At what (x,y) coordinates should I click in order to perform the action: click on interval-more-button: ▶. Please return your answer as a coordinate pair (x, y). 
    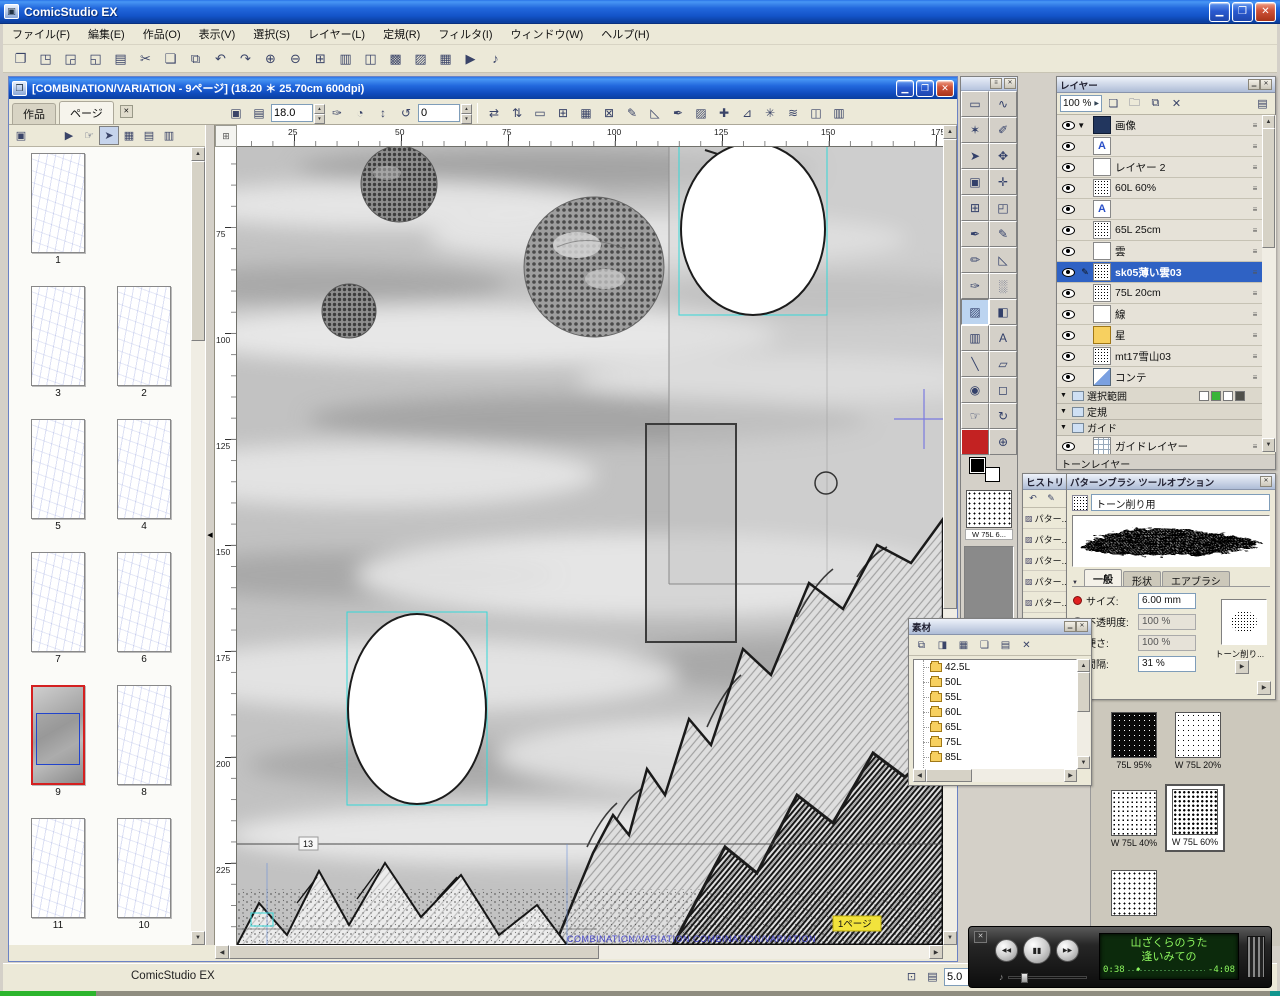
    Looking at the image, I should click on (1242, 667).